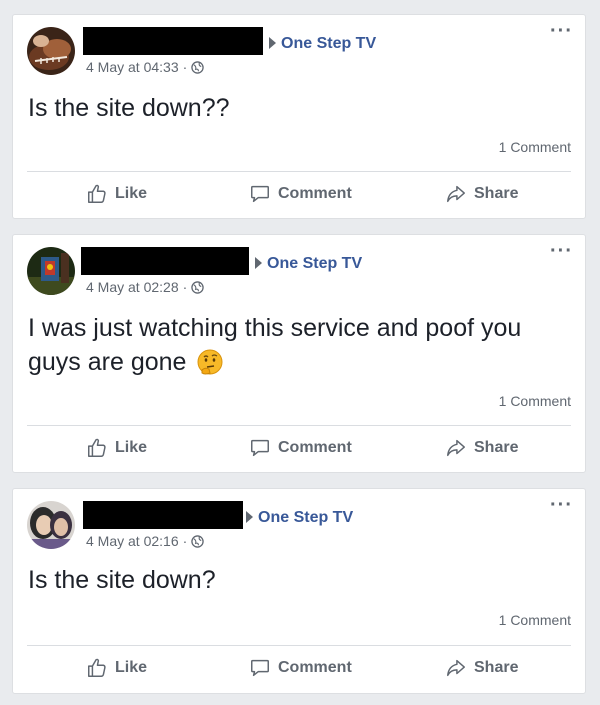 The height and width of the screenshot is (705, 600). I want to click on post-timestamp: 4 May at 02:28, so click(132, 287).